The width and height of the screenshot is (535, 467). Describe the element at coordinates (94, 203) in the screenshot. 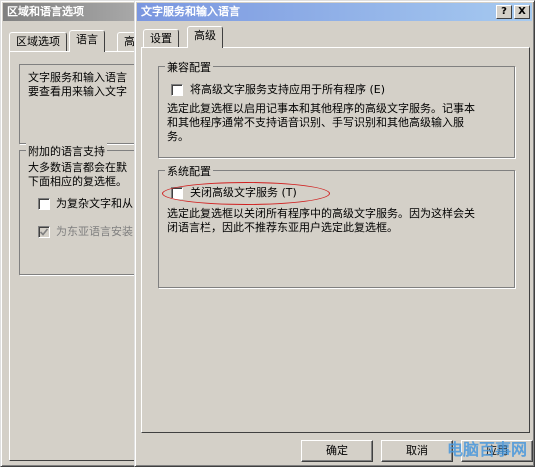

I see `complex-script-label: 为复杂文字和从` at that location.